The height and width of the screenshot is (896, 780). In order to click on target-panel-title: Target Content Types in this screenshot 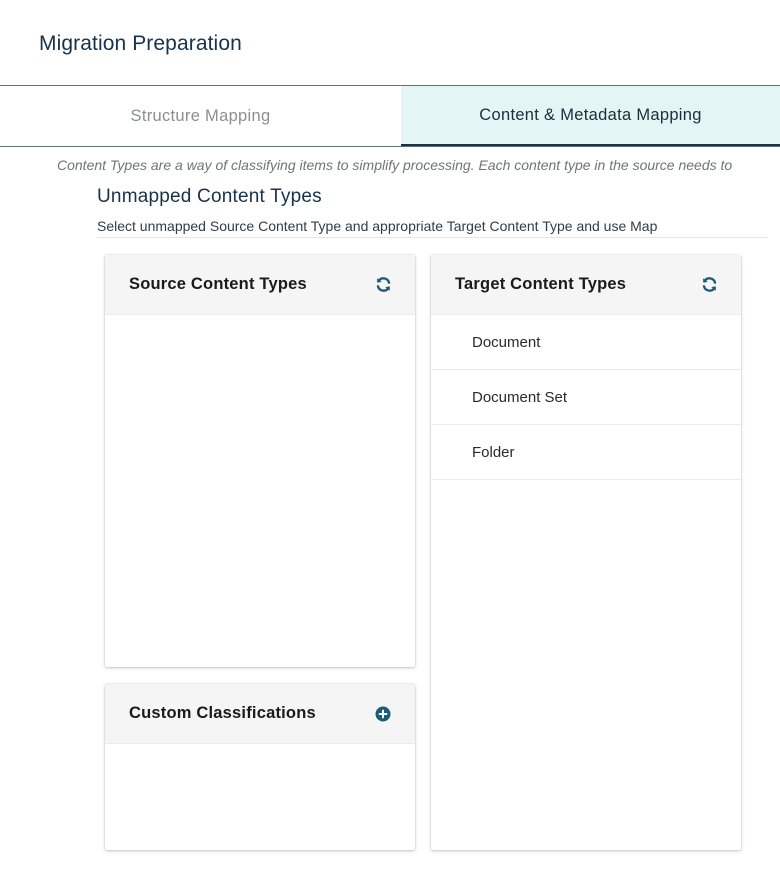, I will do `click(541, 284)`.